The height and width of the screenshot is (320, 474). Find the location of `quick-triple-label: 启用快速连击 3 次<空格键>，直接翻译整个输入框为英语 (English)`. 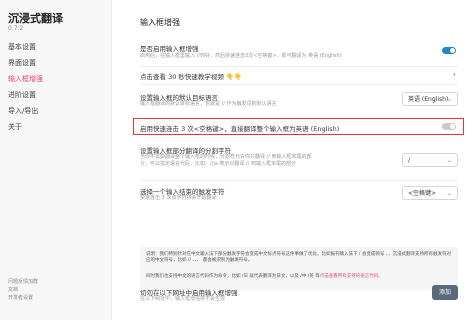

quick-triple-label: 启用快速连击 3 次<空格键>，直接翻译整个输入框为英语 (English) is located at coordinates (240, 129).